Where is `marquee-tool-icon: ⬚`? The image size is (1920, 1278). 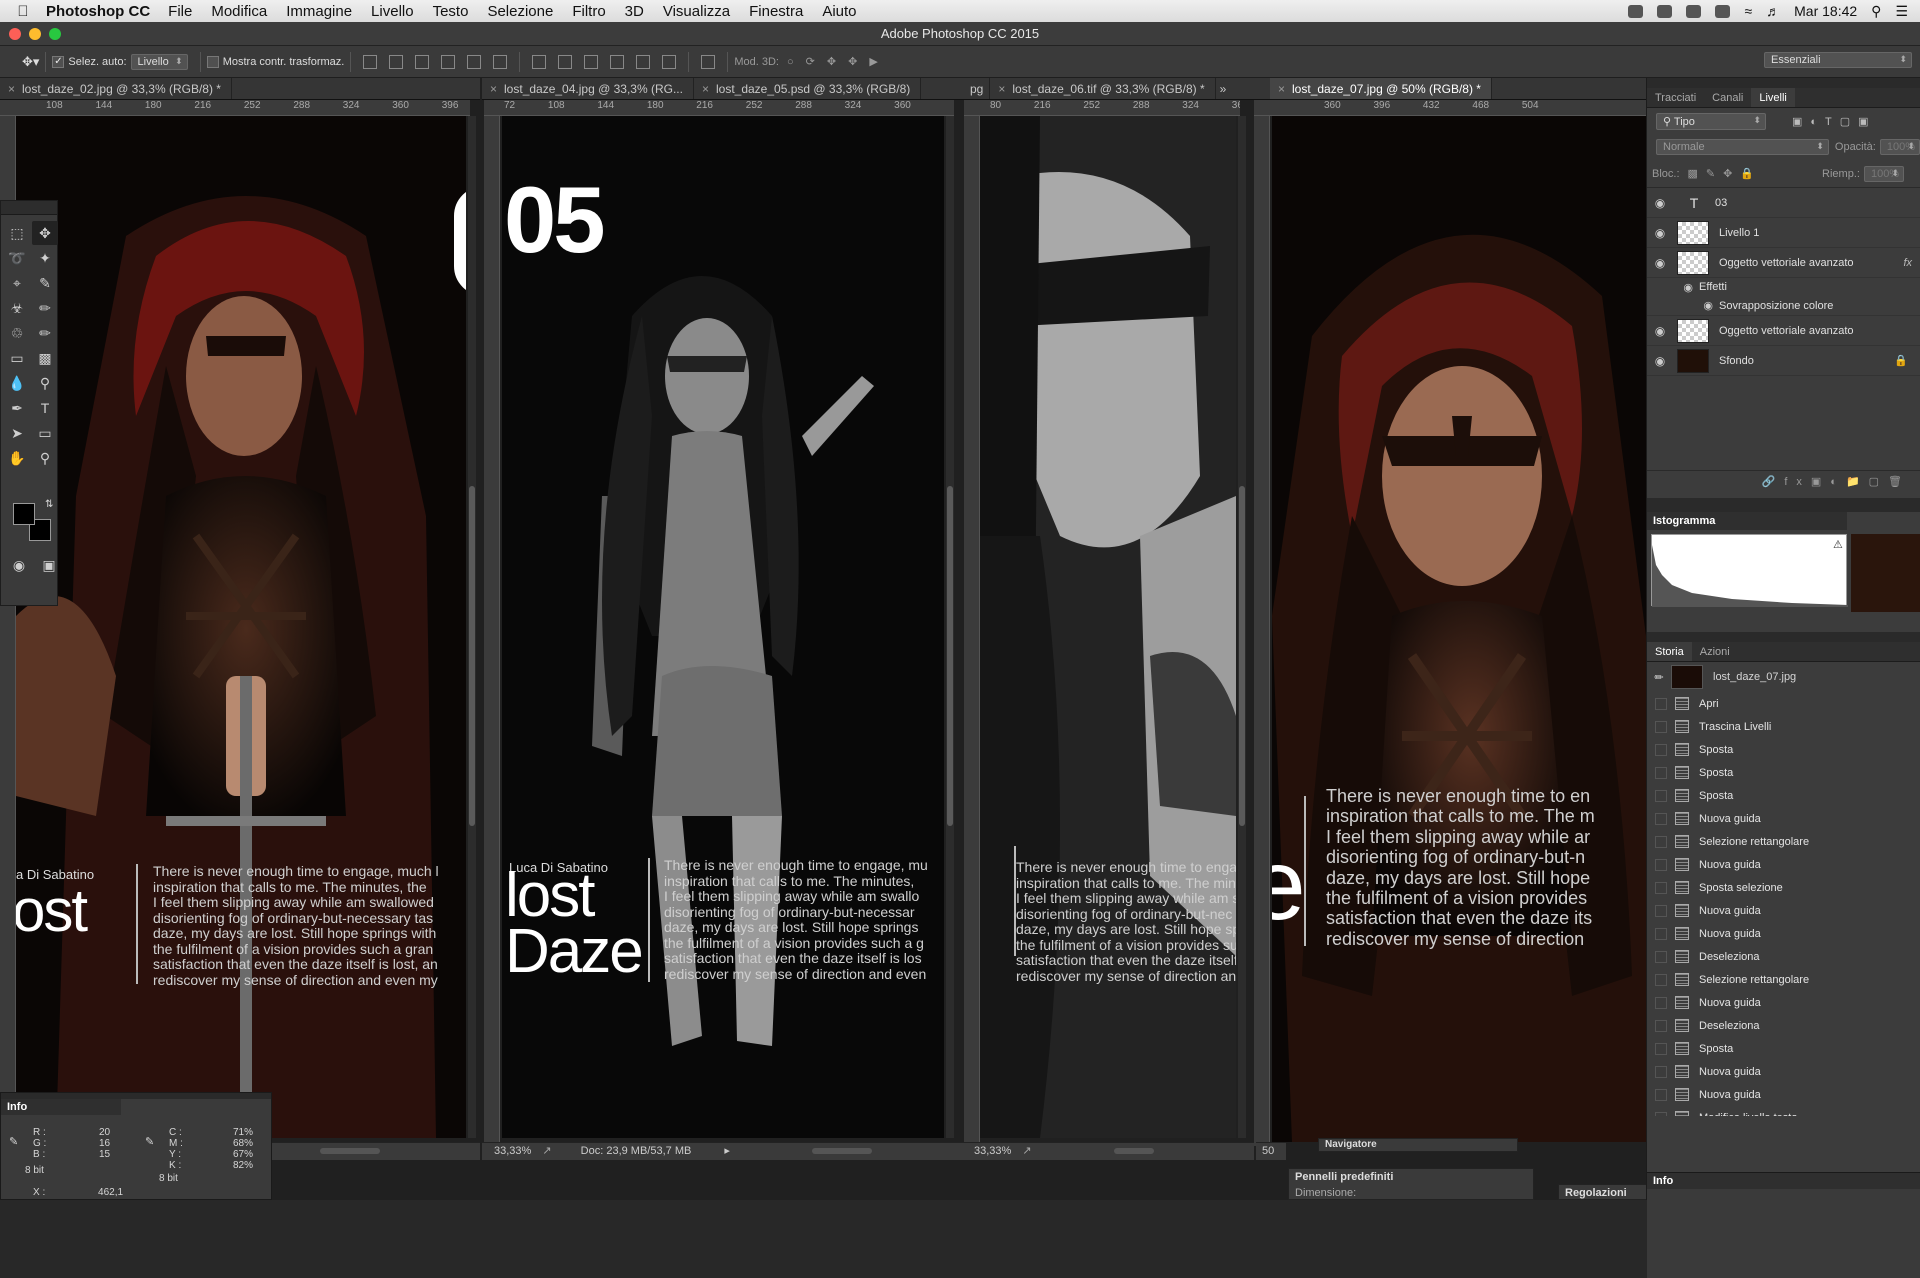
marquee-tool-icon: ⬚ is located at coordinates (17, 233).